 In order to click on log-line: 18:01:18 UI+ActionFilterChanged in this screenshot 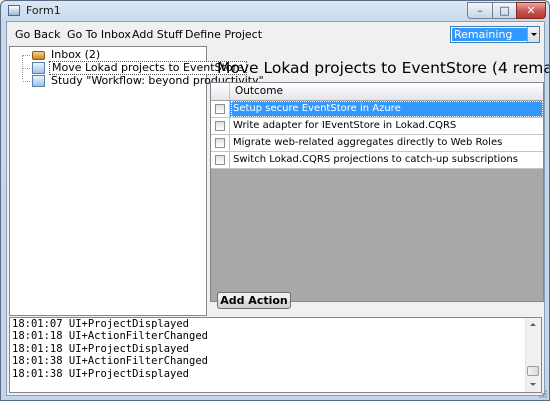, I will do `click(110, 336)`.